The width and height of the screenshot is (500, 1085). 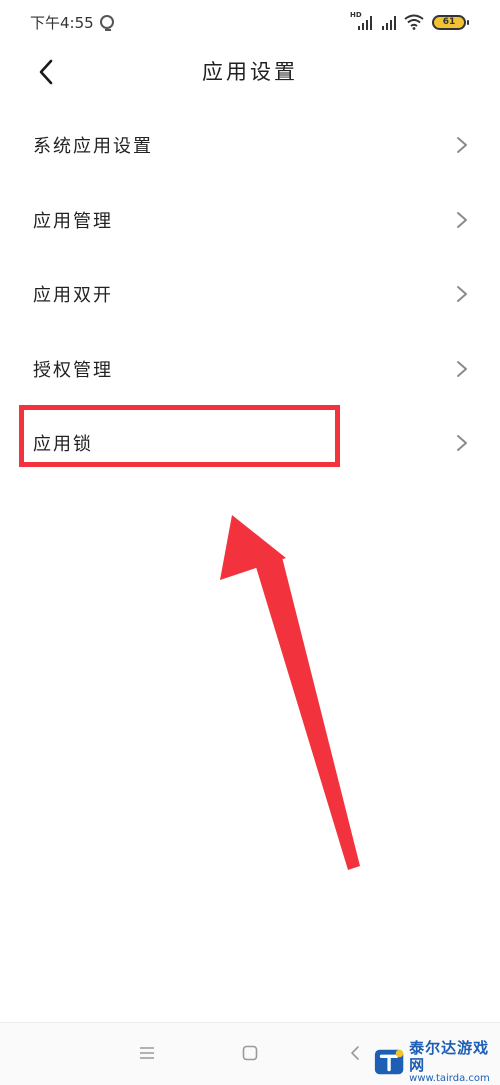 What do you see at coordinates (253, 547) in the screenshot?
I see `arrow-head` at bounding box center [253, 547].